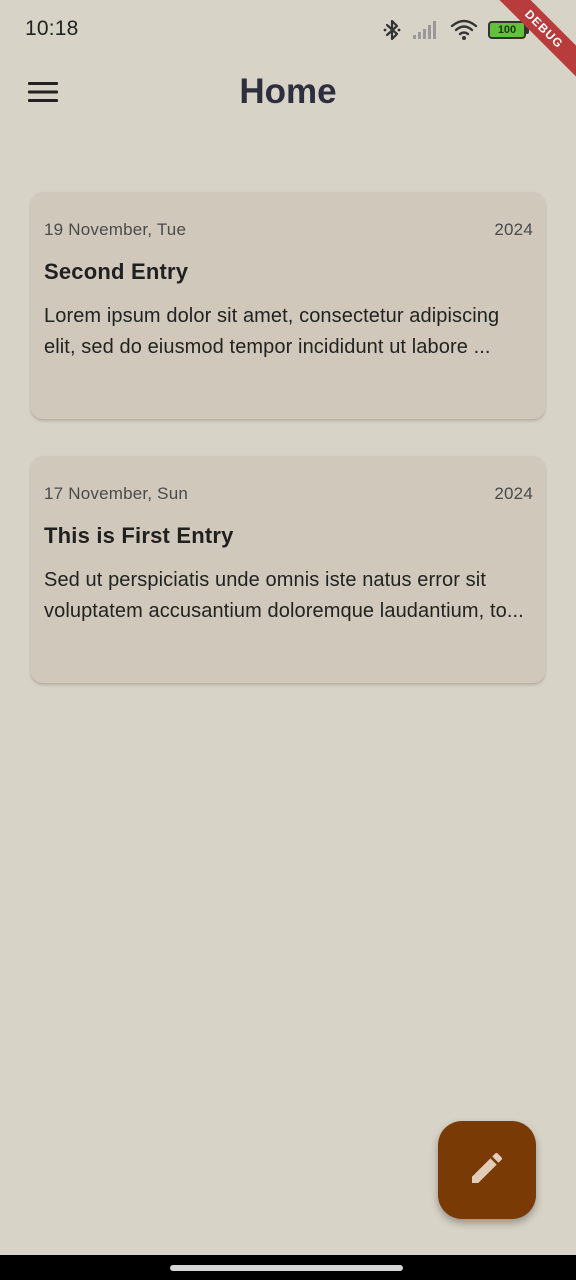  What do you see at coordinates (392, 30) in the screenshot?
I see `bluetooth-icon` at bounding box center [392, 30].